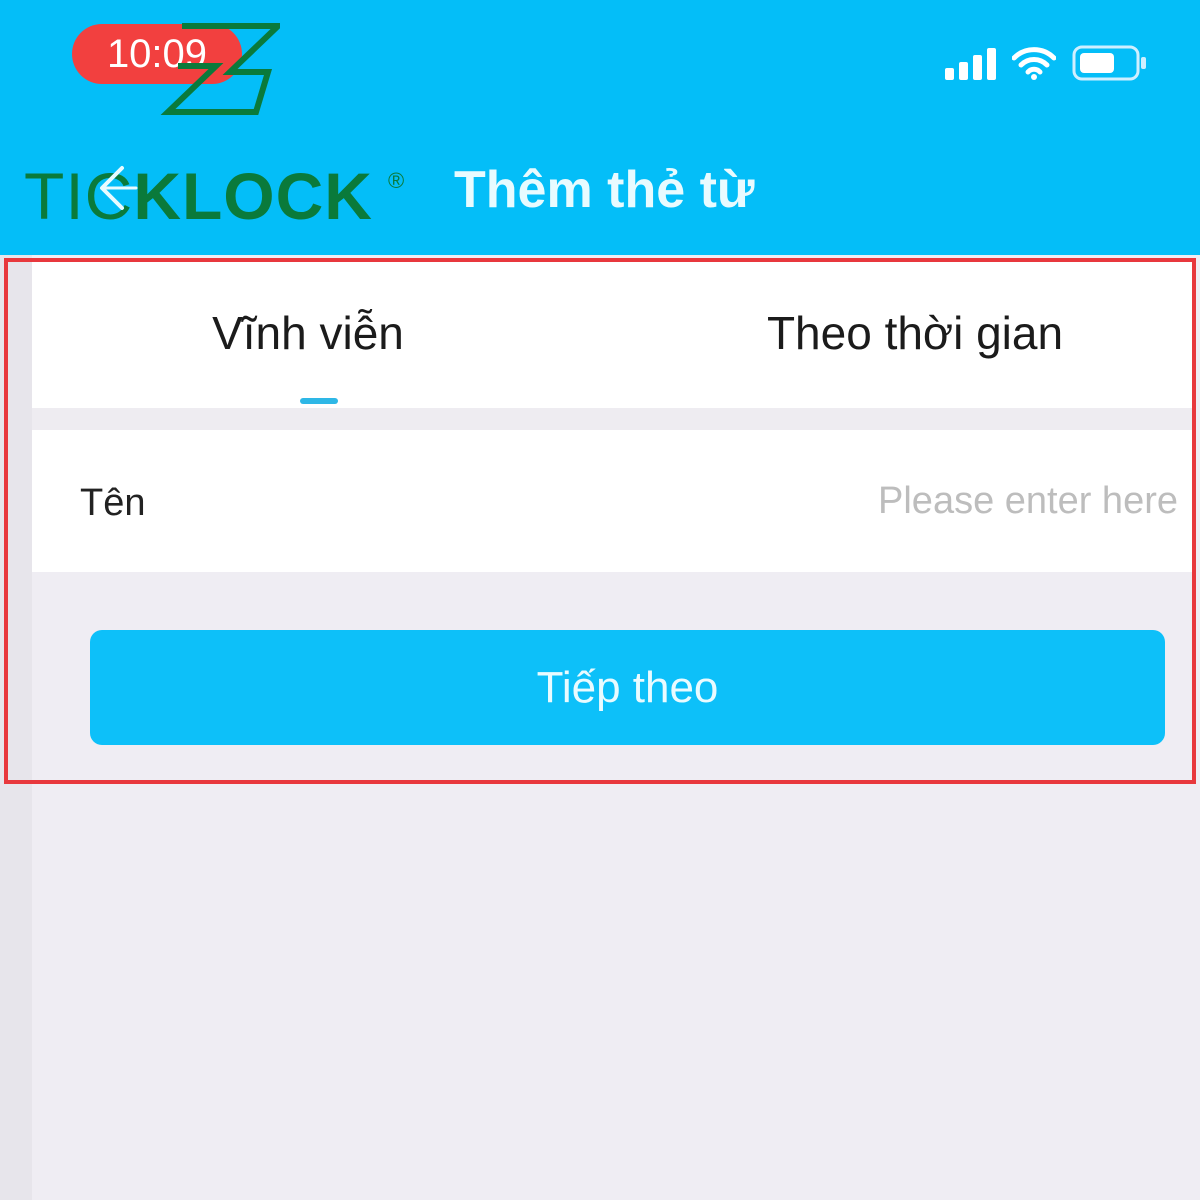 The width and height of the screenshot is (1200, 1200). Describe the element at coordinates (113, 503) in the screenshot. I see `name-label: Tên` at that location.